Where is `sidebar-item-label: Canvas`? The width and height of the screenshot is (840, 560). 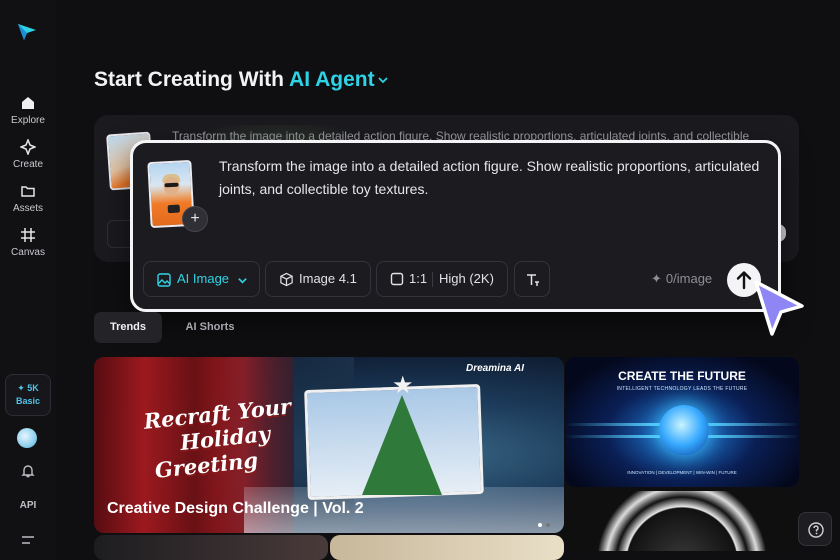
sidebar-item-label: Canvas is located at coordinates (28, 252).